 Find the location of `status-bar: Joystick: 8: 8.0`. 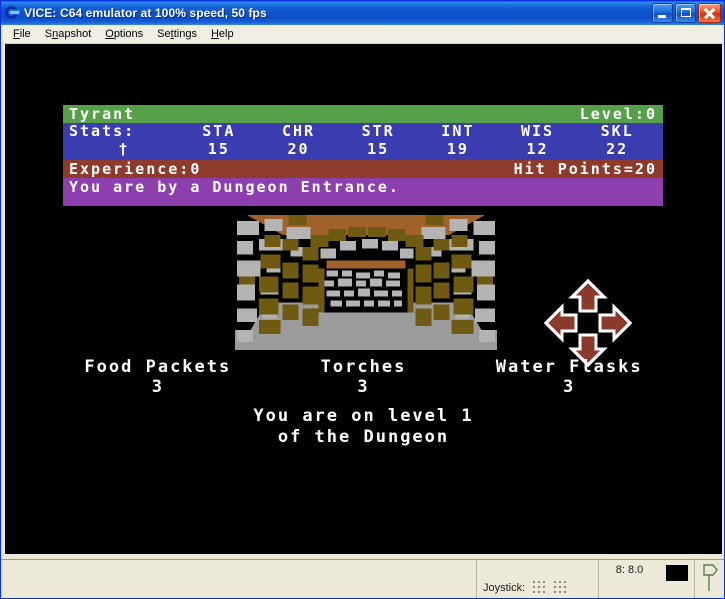

status-bar: Joystick: 8: 8.0 is located at coordinates (362, 578).